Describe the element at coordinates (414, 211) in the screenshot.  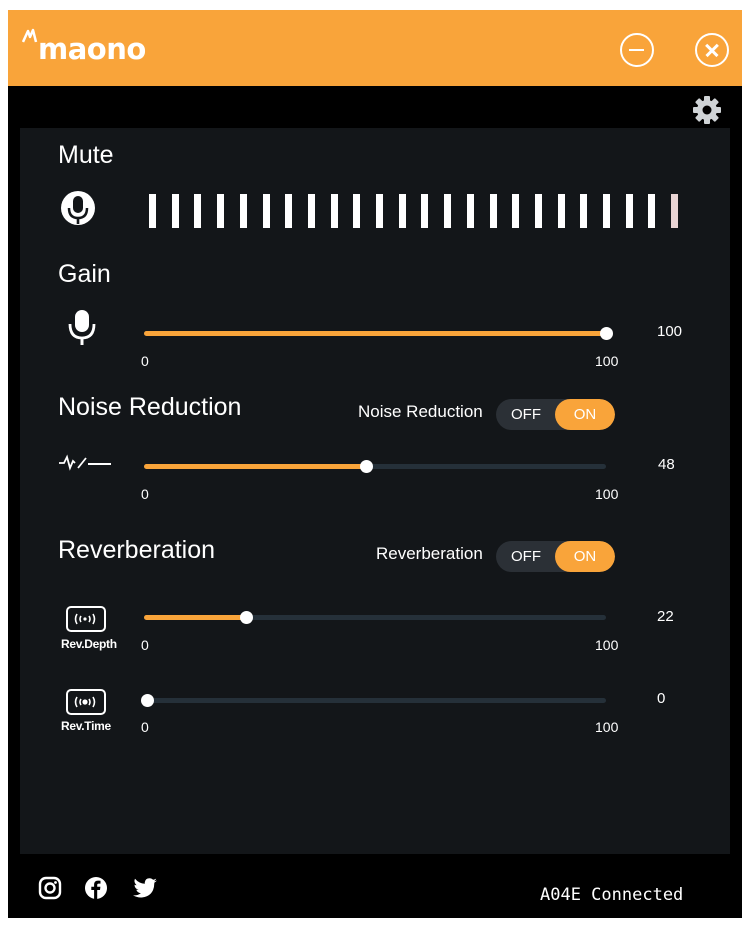
I see `level-meter` at that location.